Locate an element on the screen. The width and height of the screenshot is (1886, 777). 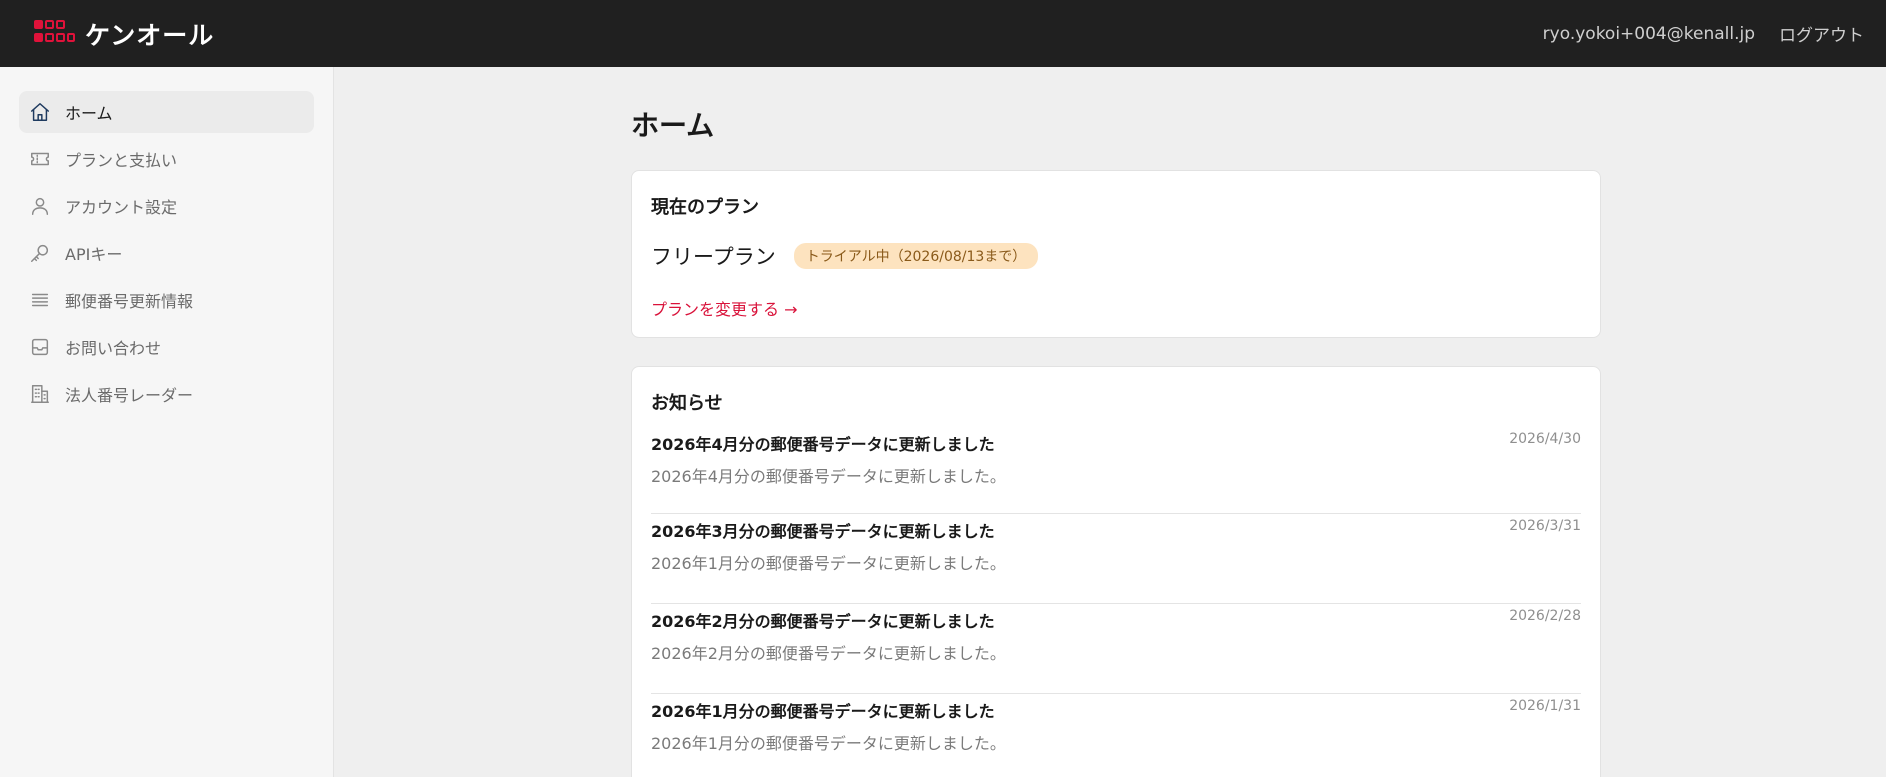
user-email: ryo.yokoi+004@kenall.jp is located at coordinates (1648, 33).